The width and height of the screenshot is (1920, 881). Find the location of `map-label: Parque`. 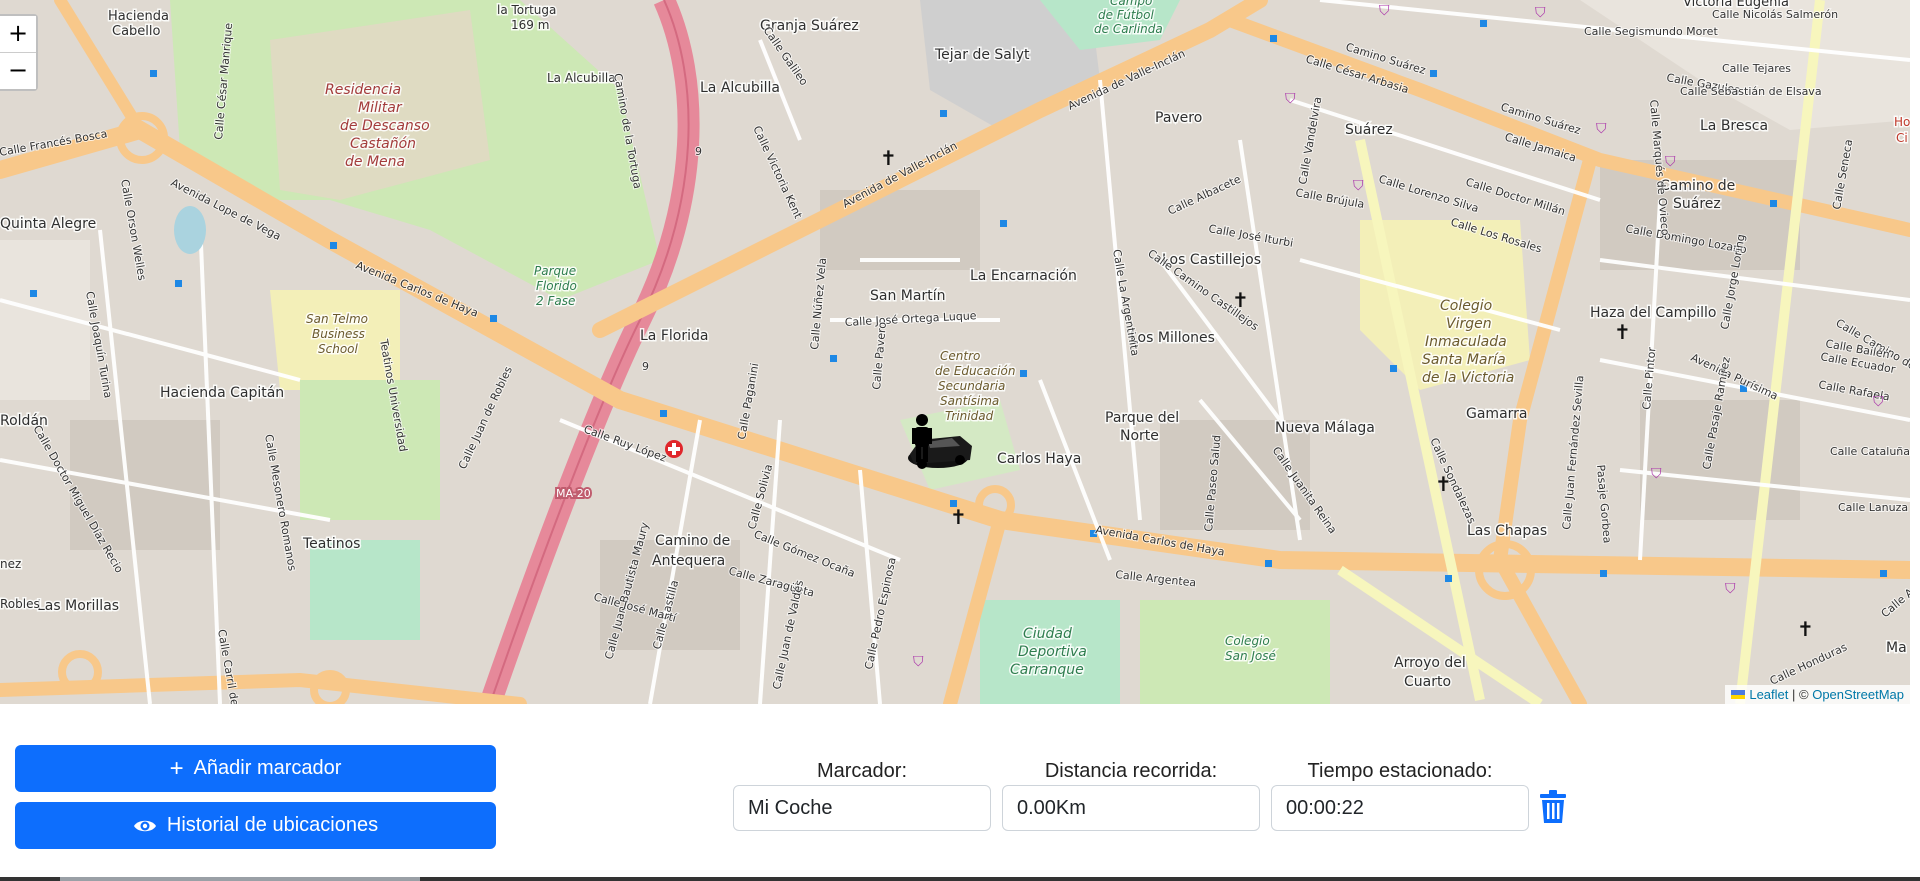

map-label: Parque is located at coordinates (555, 271).